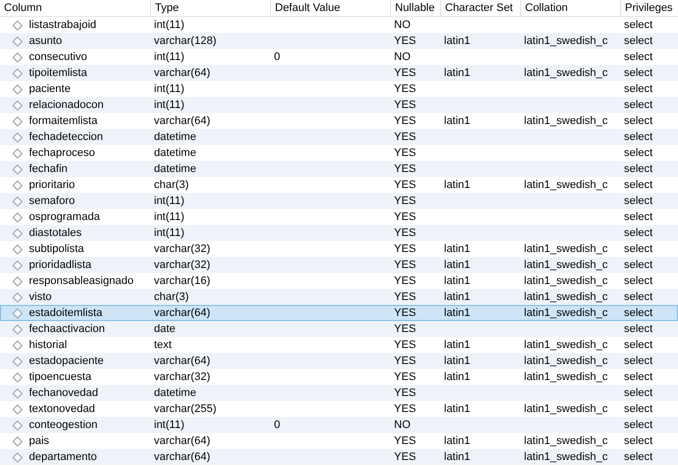 This screenshot has height=466, width=678. I want to click on table-row: paciente int(11) YES select, so click(339, 89).